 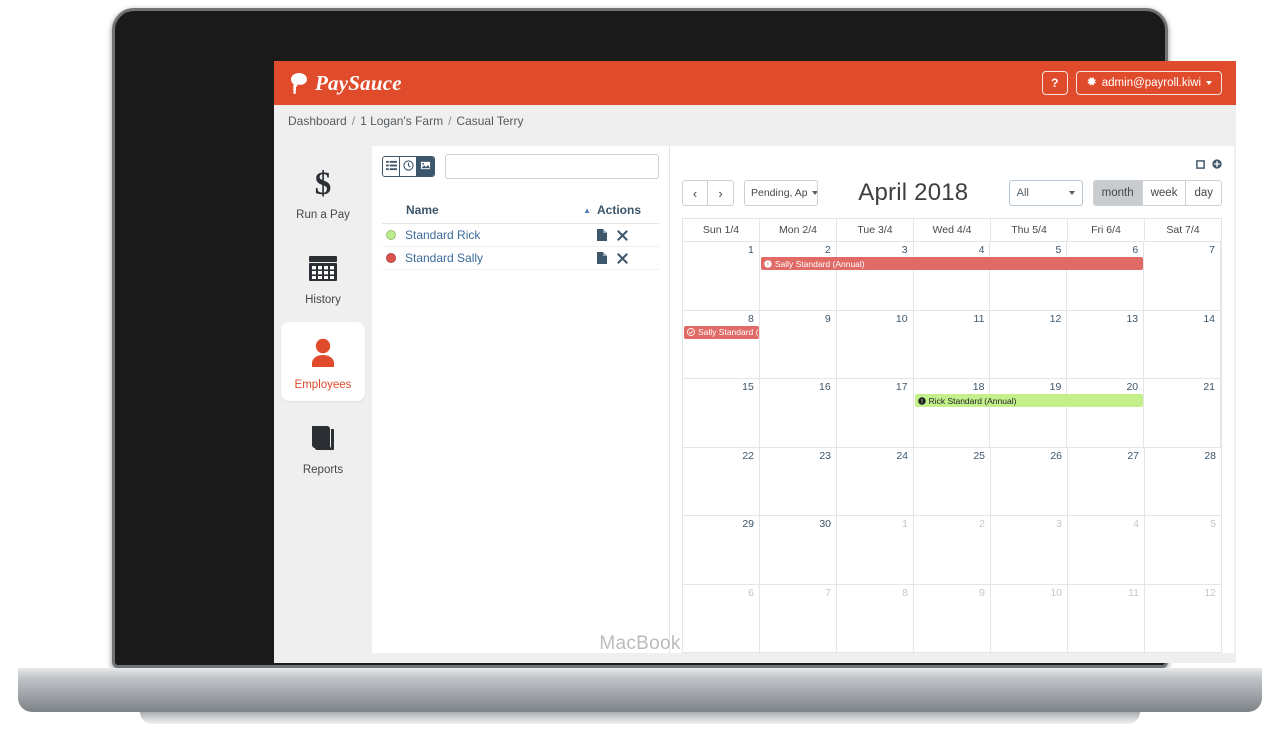 I want to click on sidebar-item-reports: Reports, so click(x=323, y=446).